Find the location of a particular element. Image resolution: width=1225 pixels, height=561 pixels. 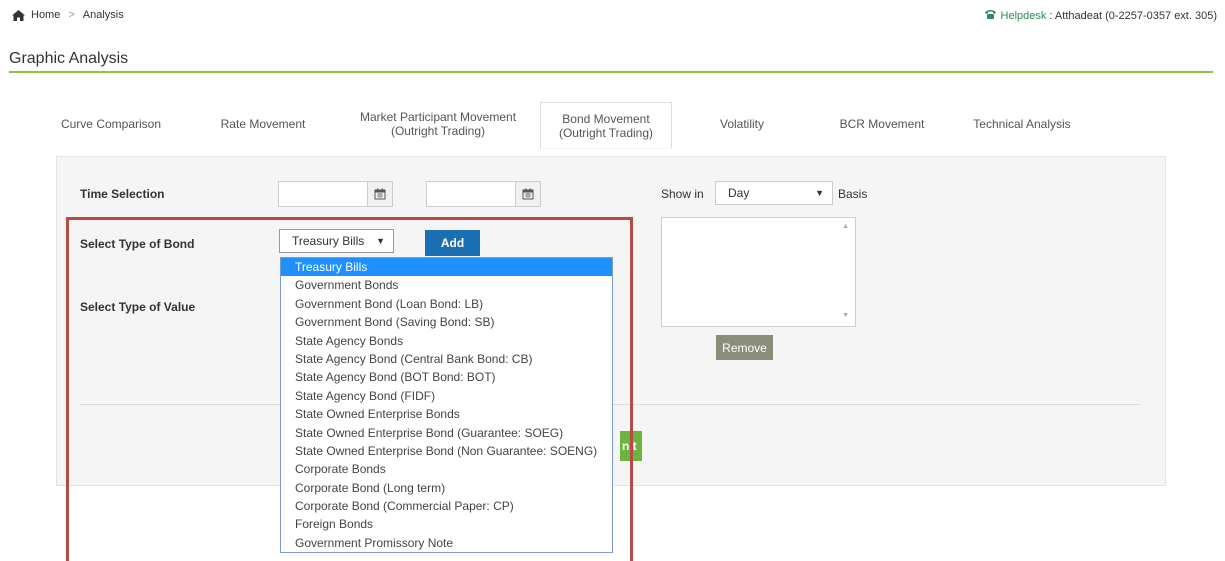

home-icon is located at coordinates (18, 15).